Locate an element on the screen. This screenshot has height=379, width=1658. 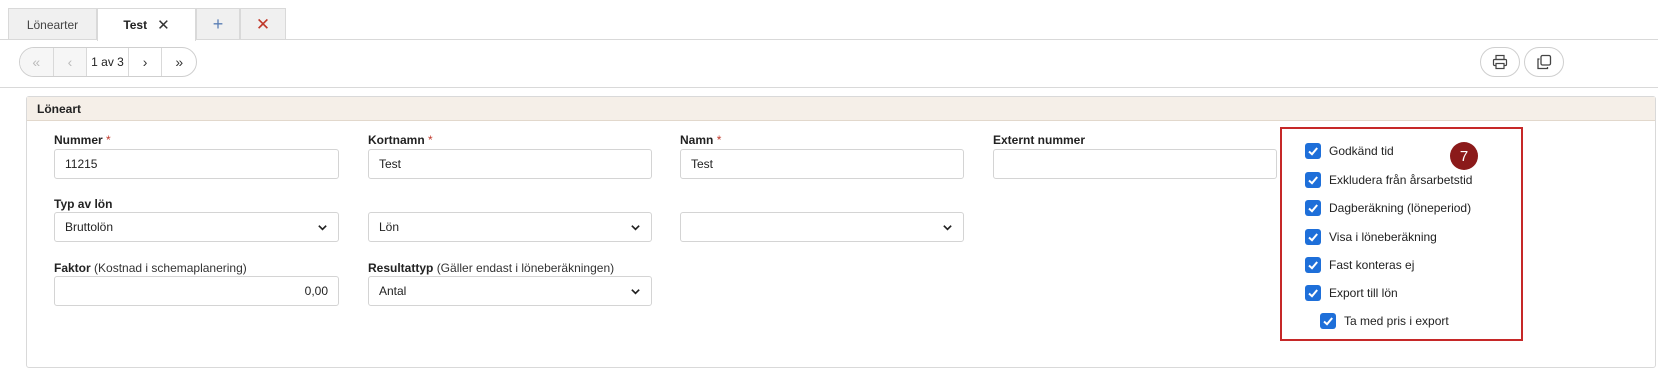
label-text: Resultattyp is located at coordinates (401, 268).